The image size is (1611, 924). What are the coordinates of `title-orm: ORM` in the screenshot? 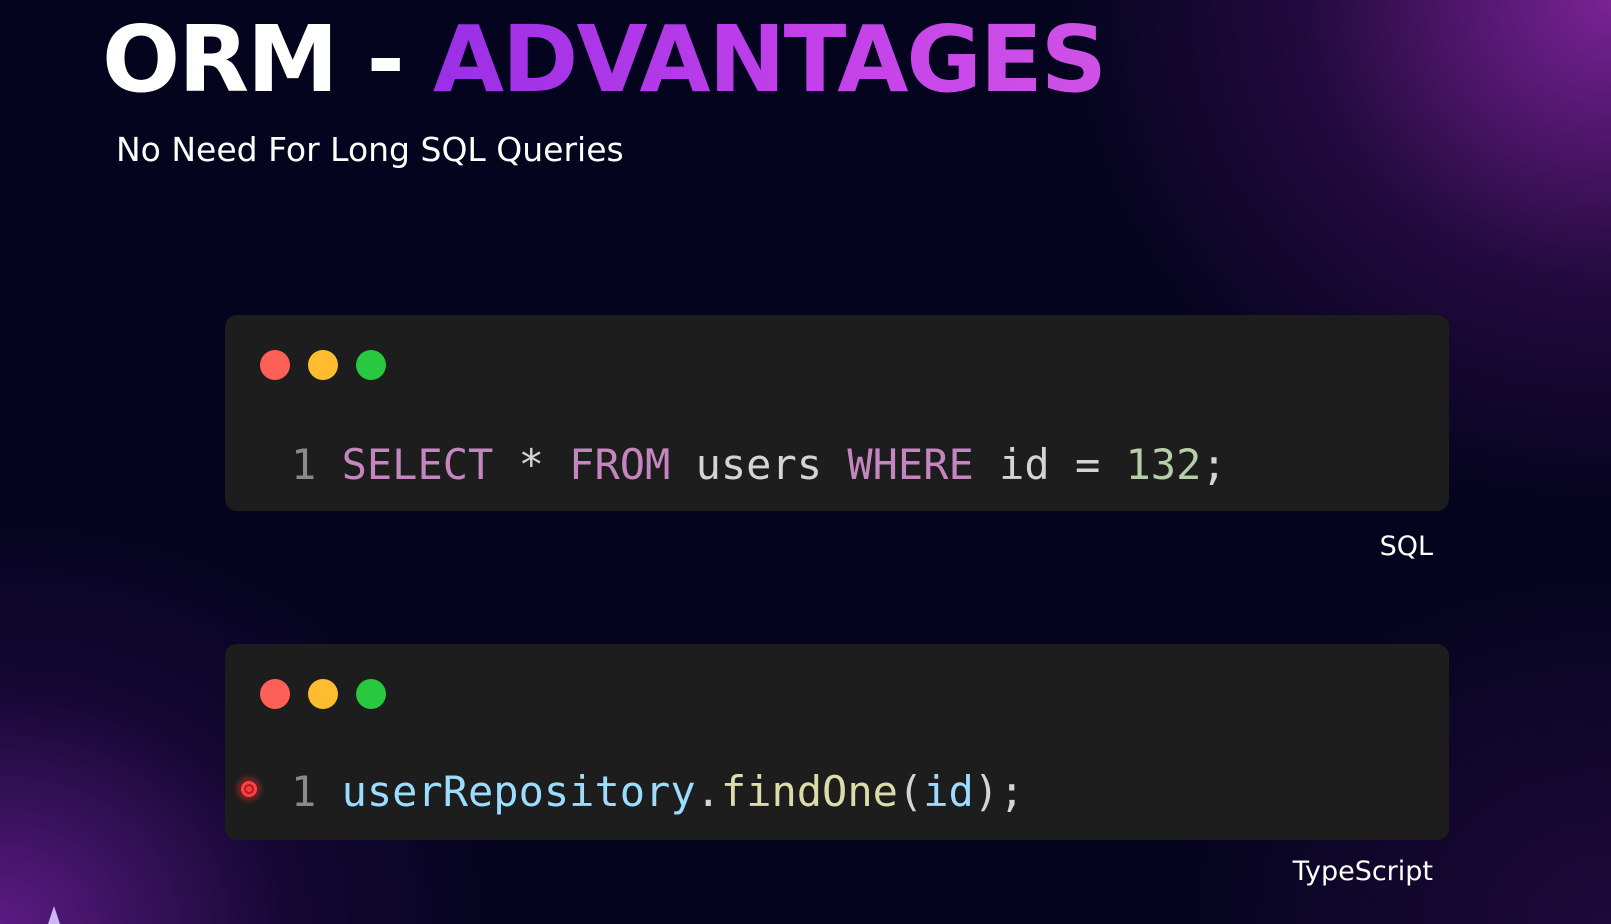 It's located at (220, 59).